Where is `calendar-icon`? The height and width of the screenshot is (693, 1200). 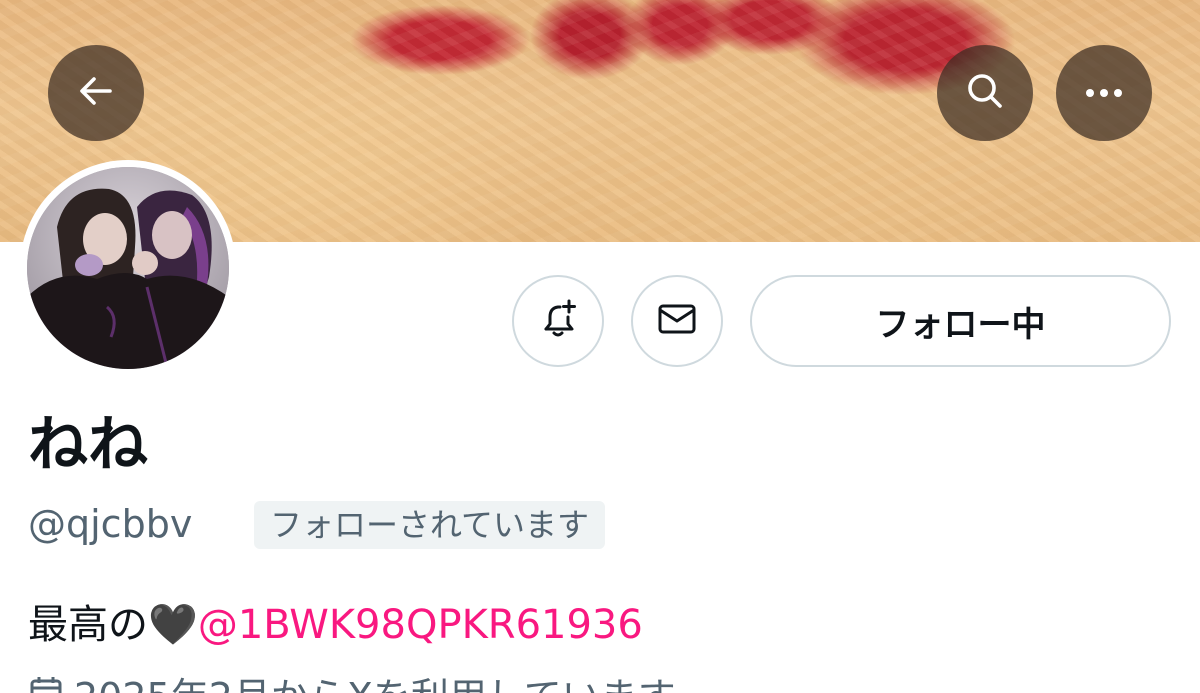 calendar-icon is located at coordinates (46, 682).